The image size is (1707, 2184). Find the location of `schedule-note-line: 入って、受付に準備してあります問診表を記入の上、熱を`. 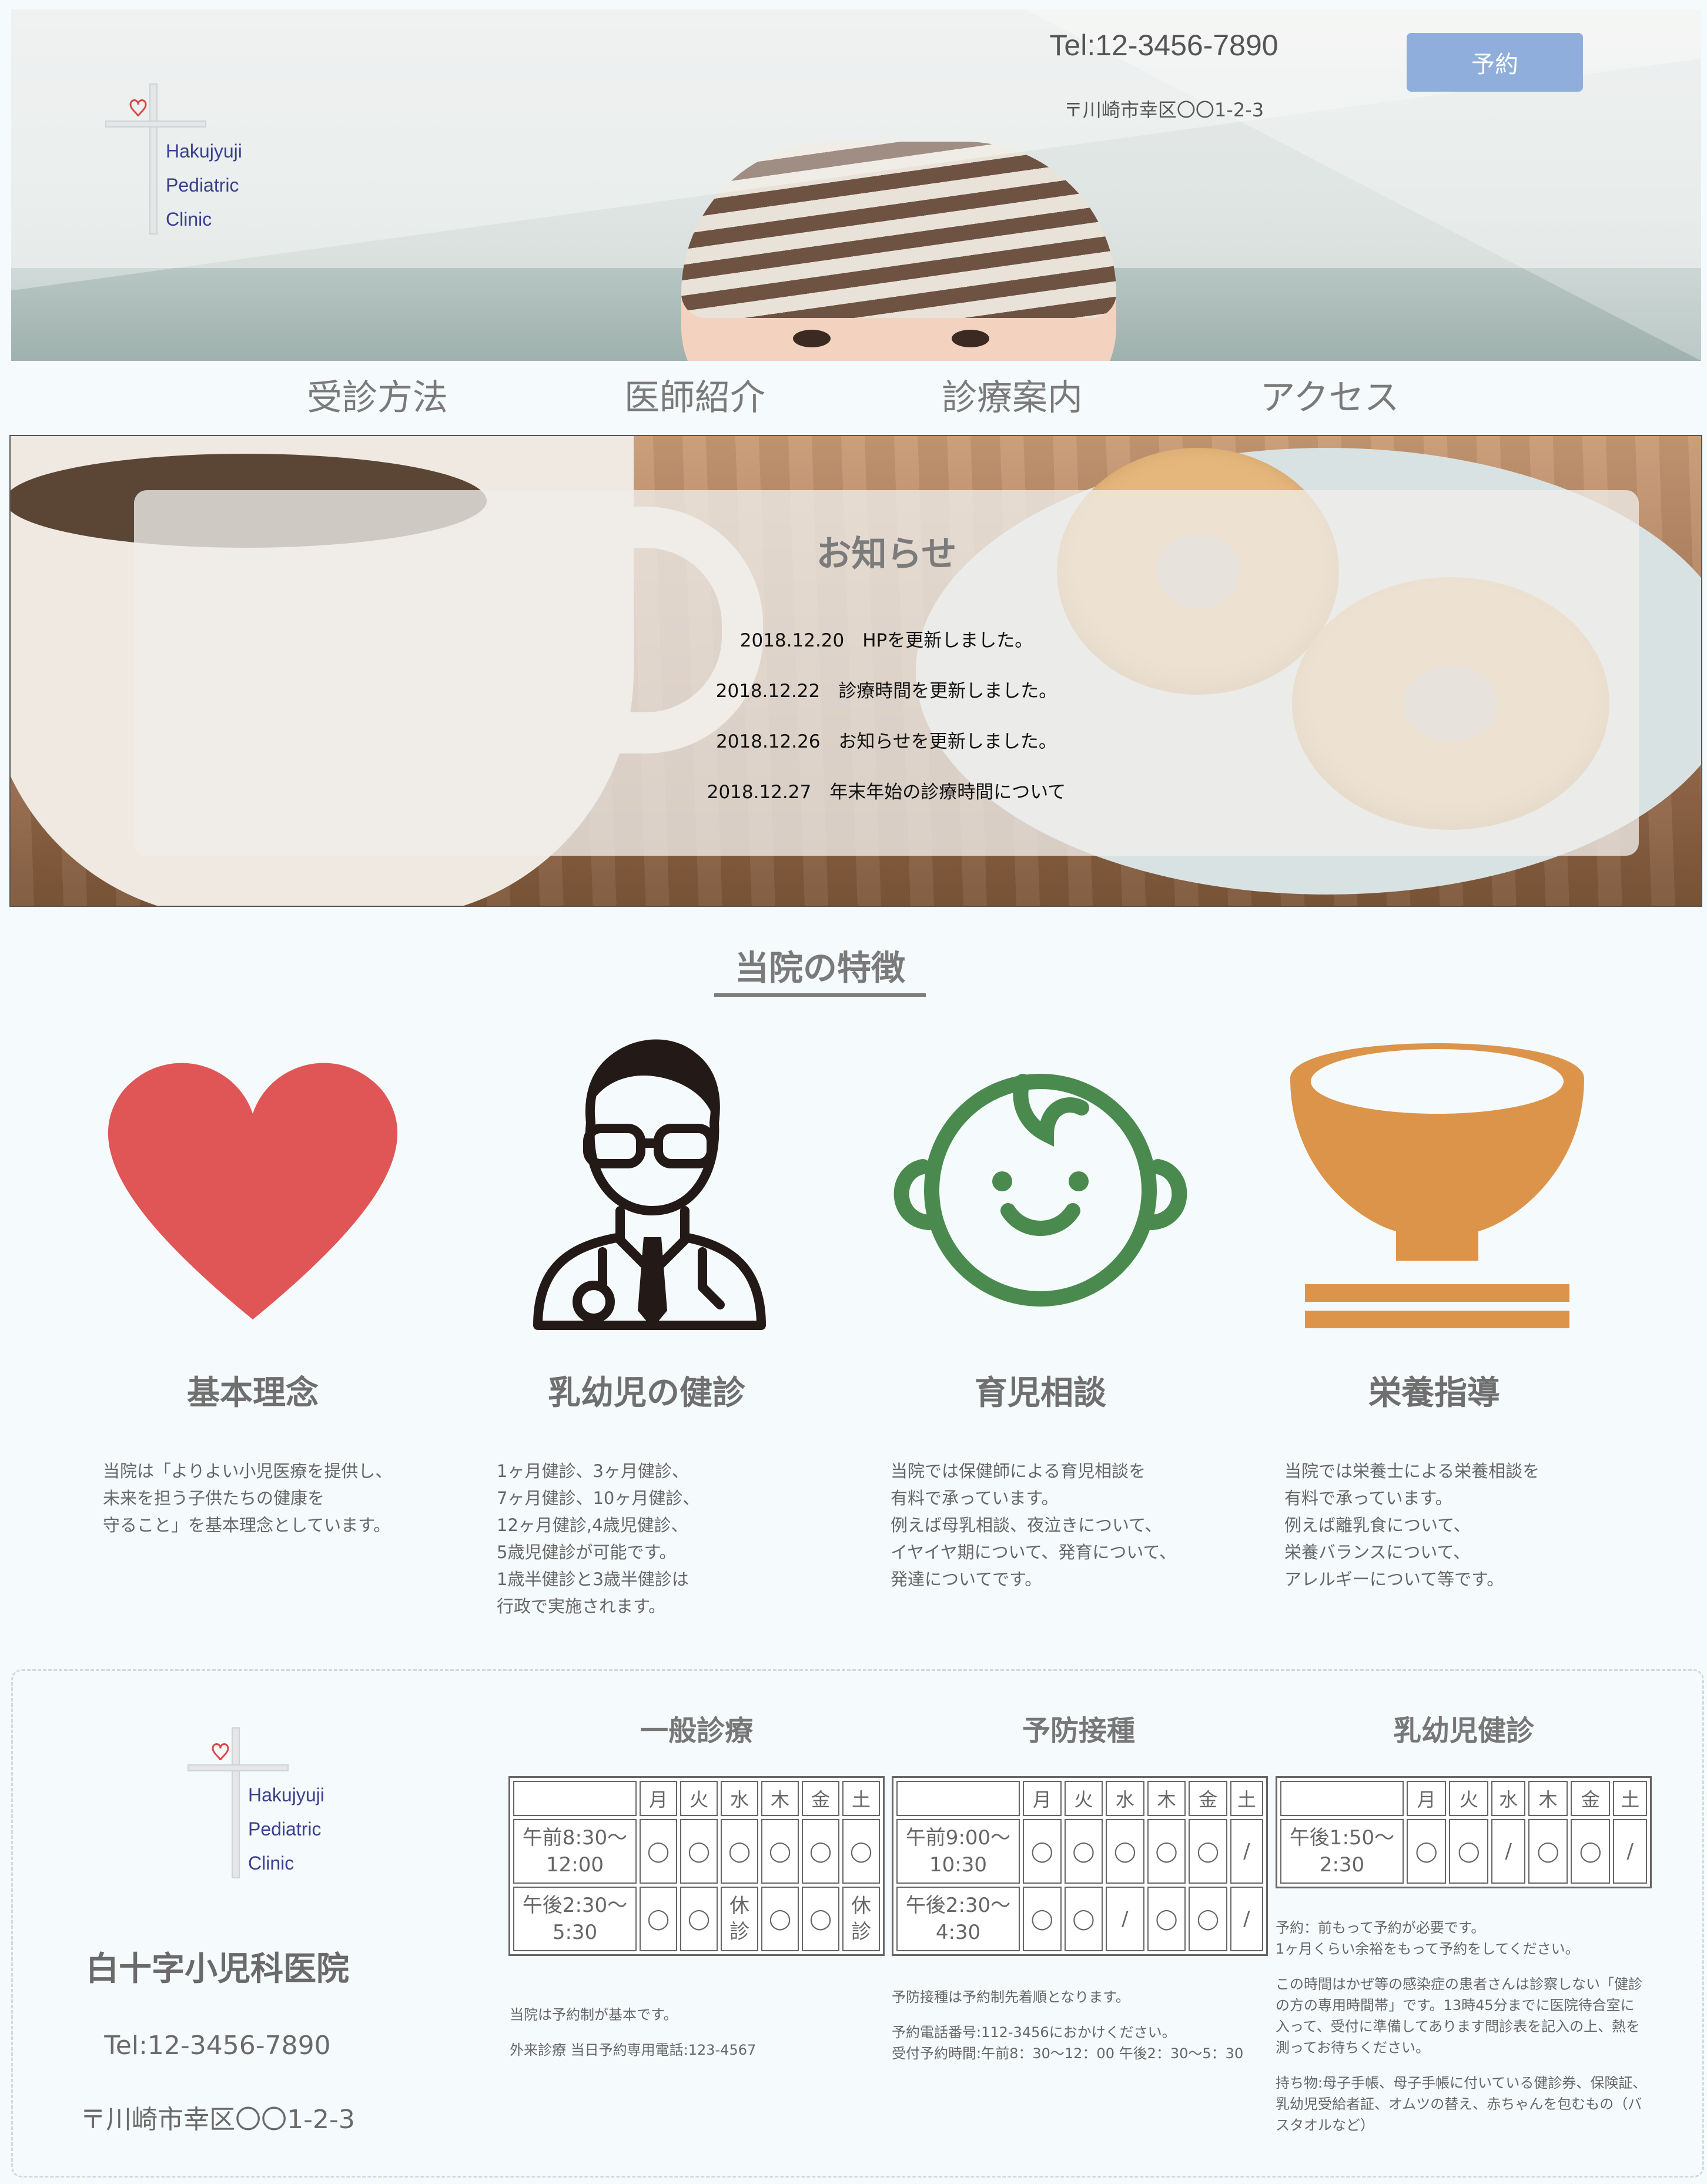

schedule-note-line: 入って、受付に準備してあります問診表を記入の上、熱を is located at coordinates (1458, 2026).